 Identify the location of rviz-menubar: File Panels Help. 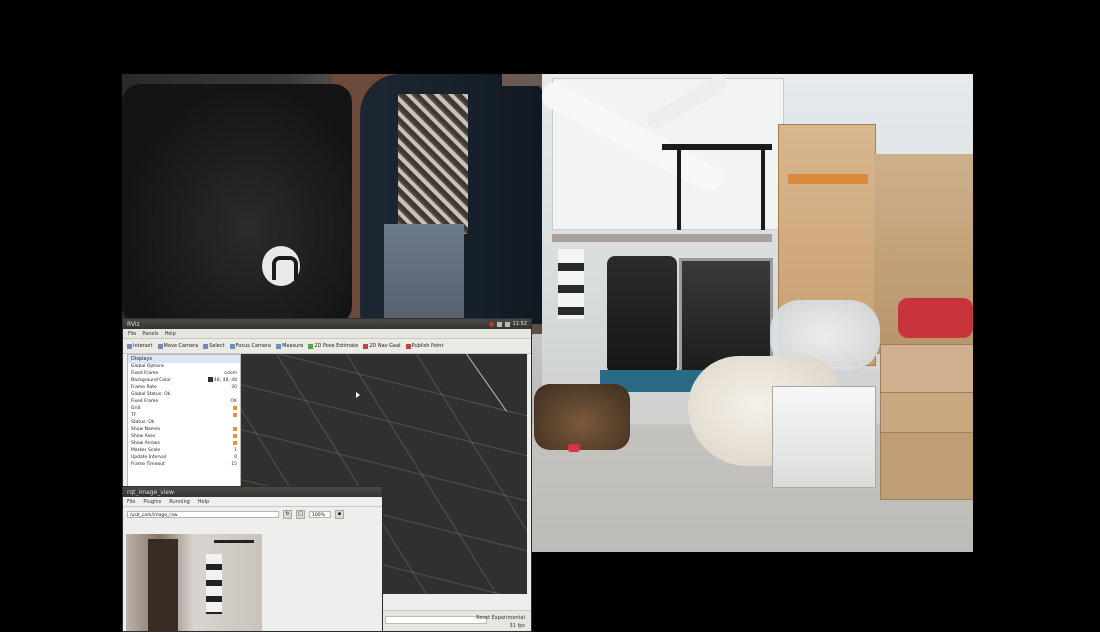
(327, 334).